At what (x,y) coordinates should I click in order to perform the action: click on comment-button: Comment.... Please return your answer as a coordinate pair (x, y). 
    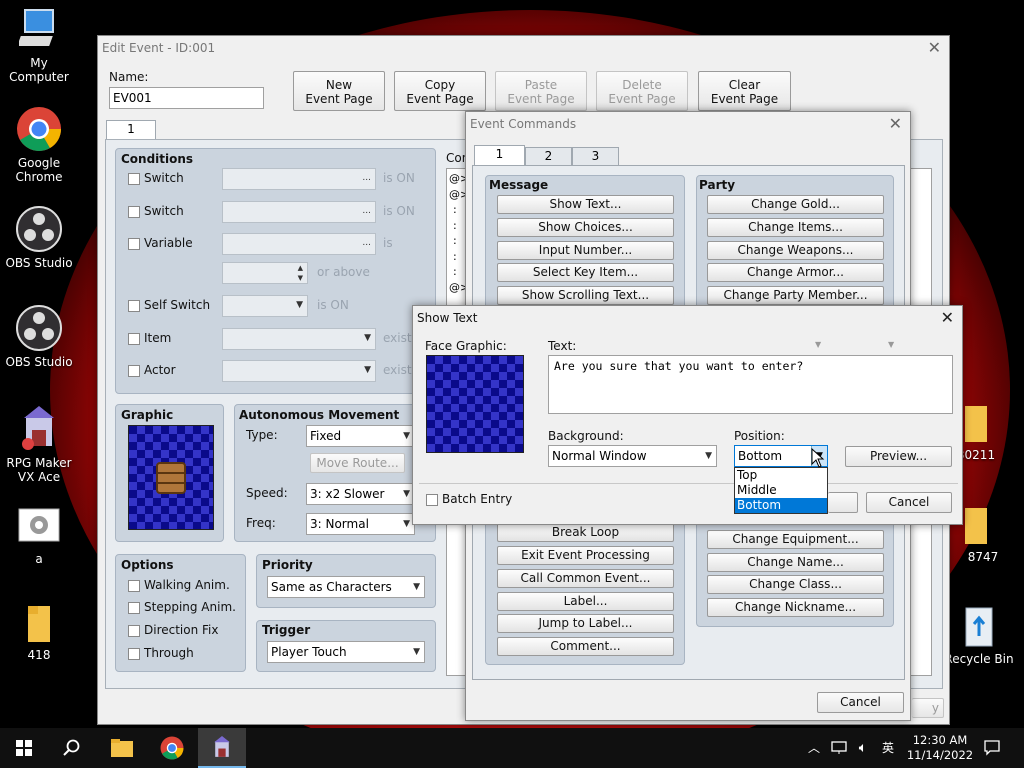
    Looking at the image, I should click on (585, 646).